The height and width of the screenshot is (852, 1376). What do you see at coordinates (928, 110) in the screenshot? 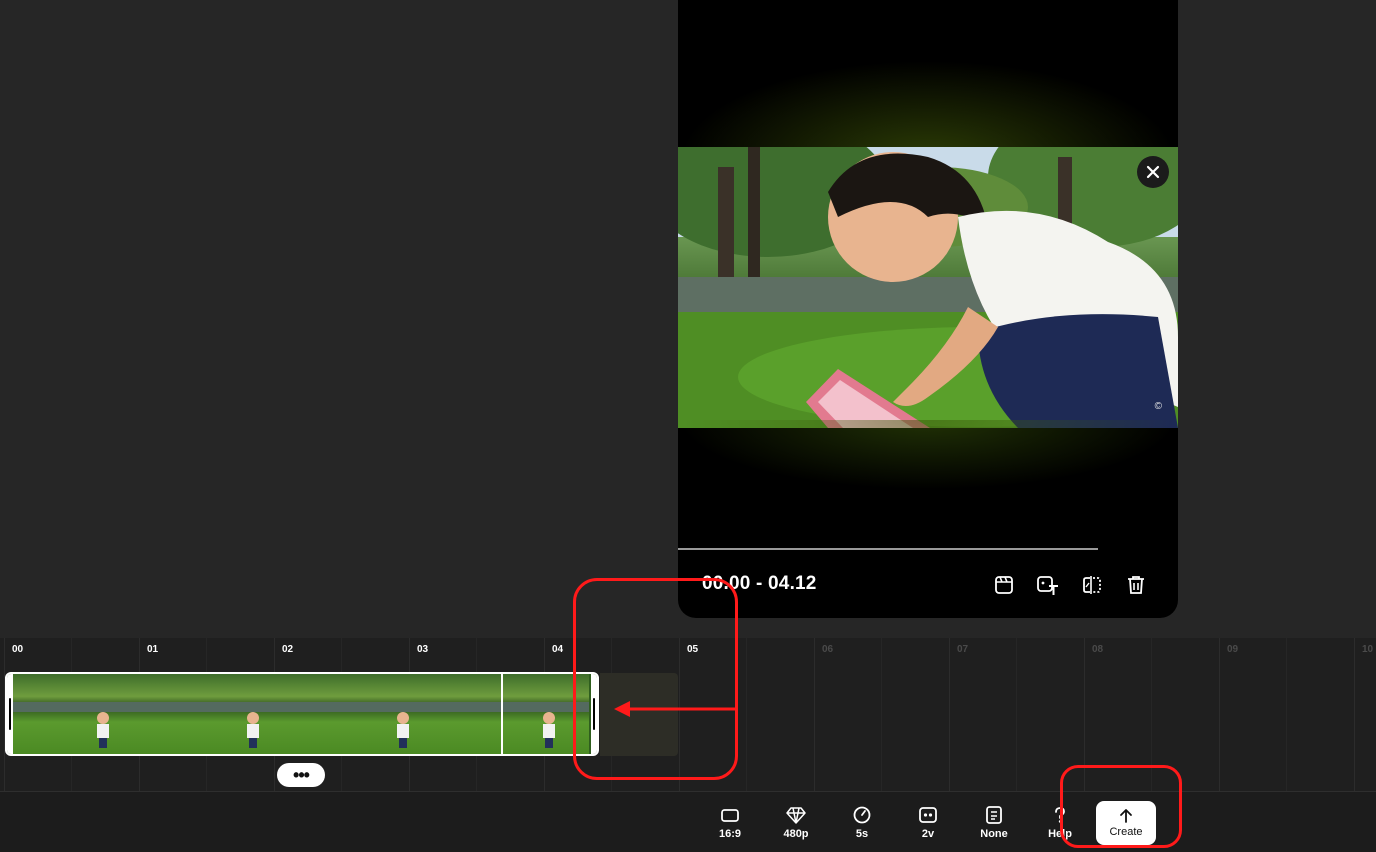
I see `preview-glow-top` at bounding box center [928, 110].